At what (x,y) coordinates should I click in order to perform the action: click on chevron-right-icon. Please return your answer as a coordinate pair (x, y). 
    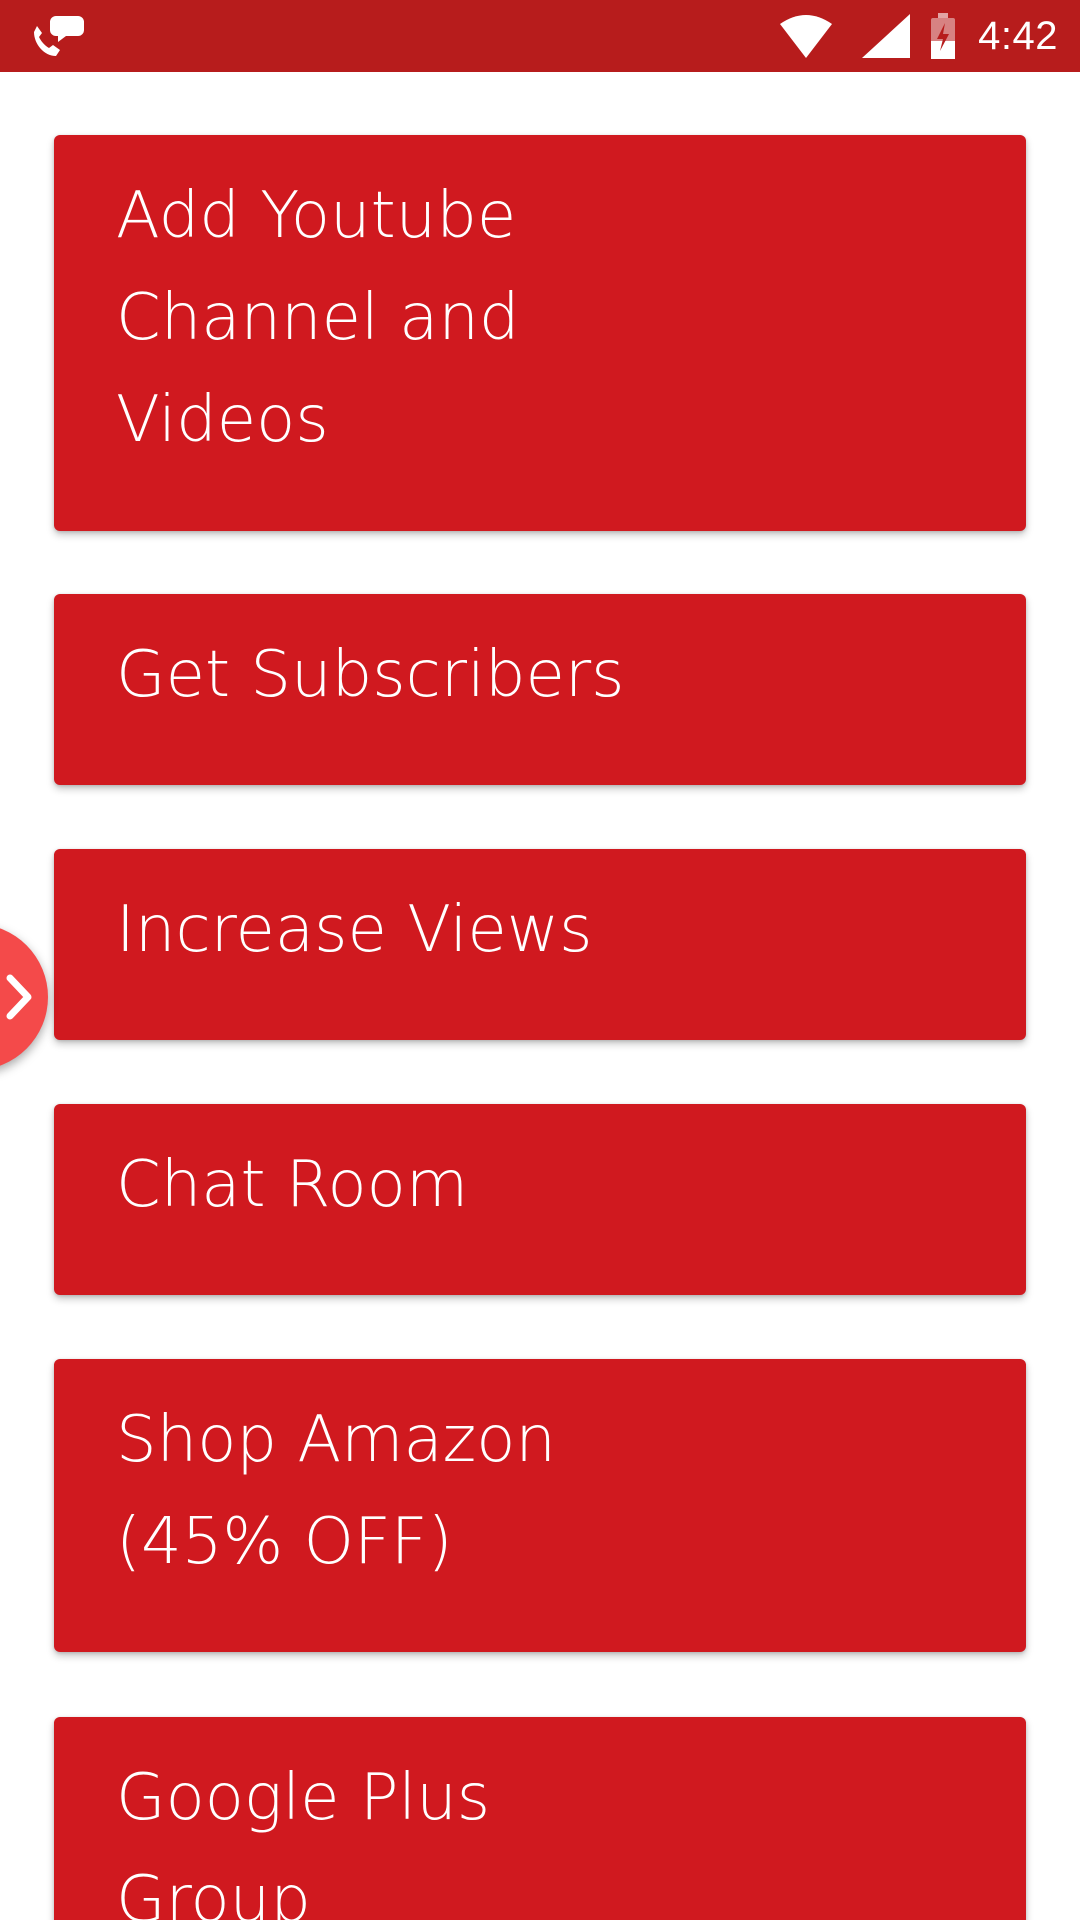
    Looking at the image, I should click on (19, 997).